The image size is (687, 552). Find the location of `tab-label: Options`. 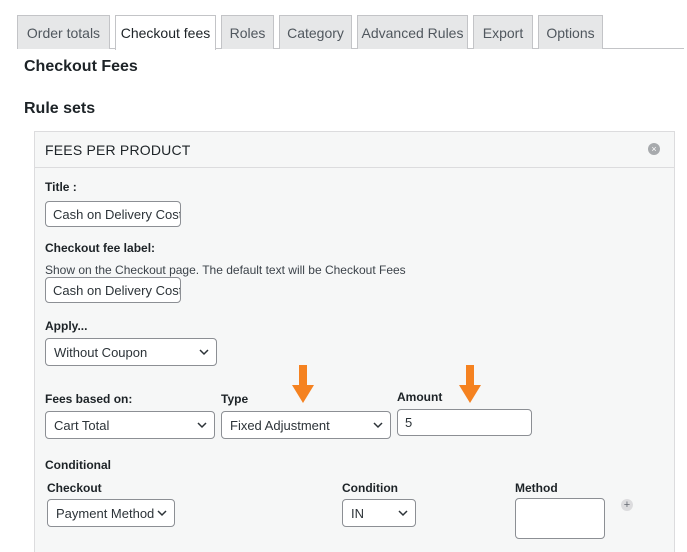

tab-label: Options is located at coordinates (570, 32).